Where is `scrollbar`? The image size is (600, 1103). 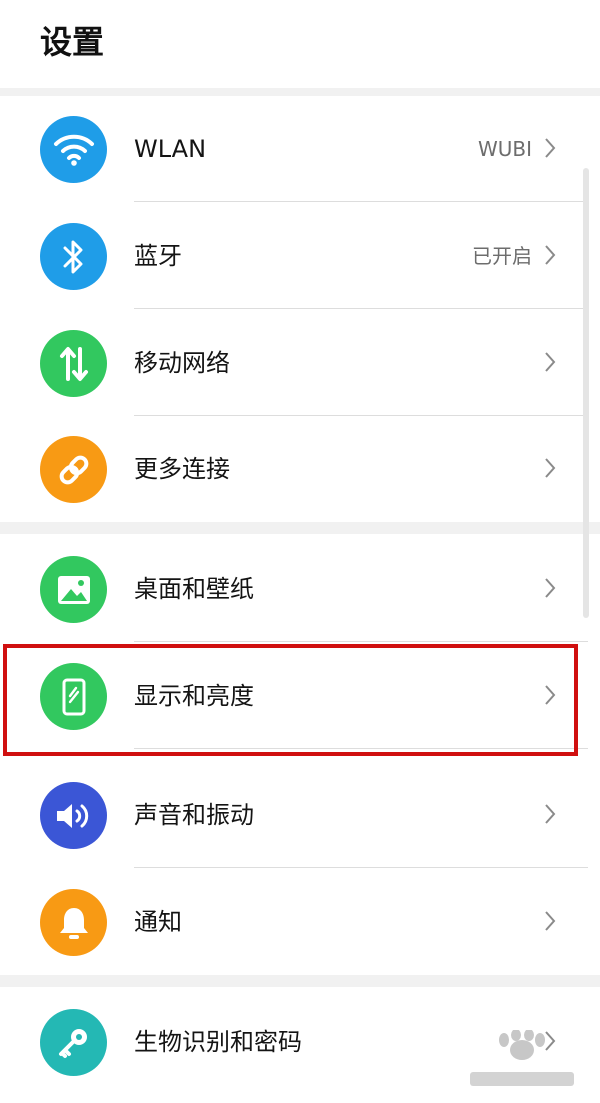 scrollbar is located at coordinates (586, 393).